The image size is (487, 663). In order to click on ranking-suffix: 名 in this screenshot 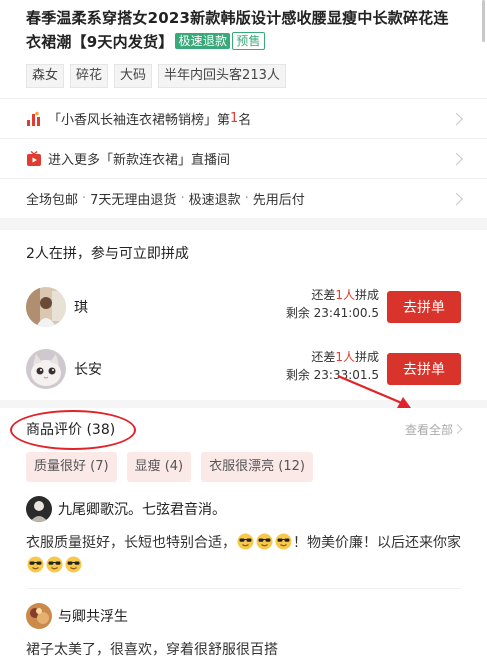, I will do `click(245, 120)`.